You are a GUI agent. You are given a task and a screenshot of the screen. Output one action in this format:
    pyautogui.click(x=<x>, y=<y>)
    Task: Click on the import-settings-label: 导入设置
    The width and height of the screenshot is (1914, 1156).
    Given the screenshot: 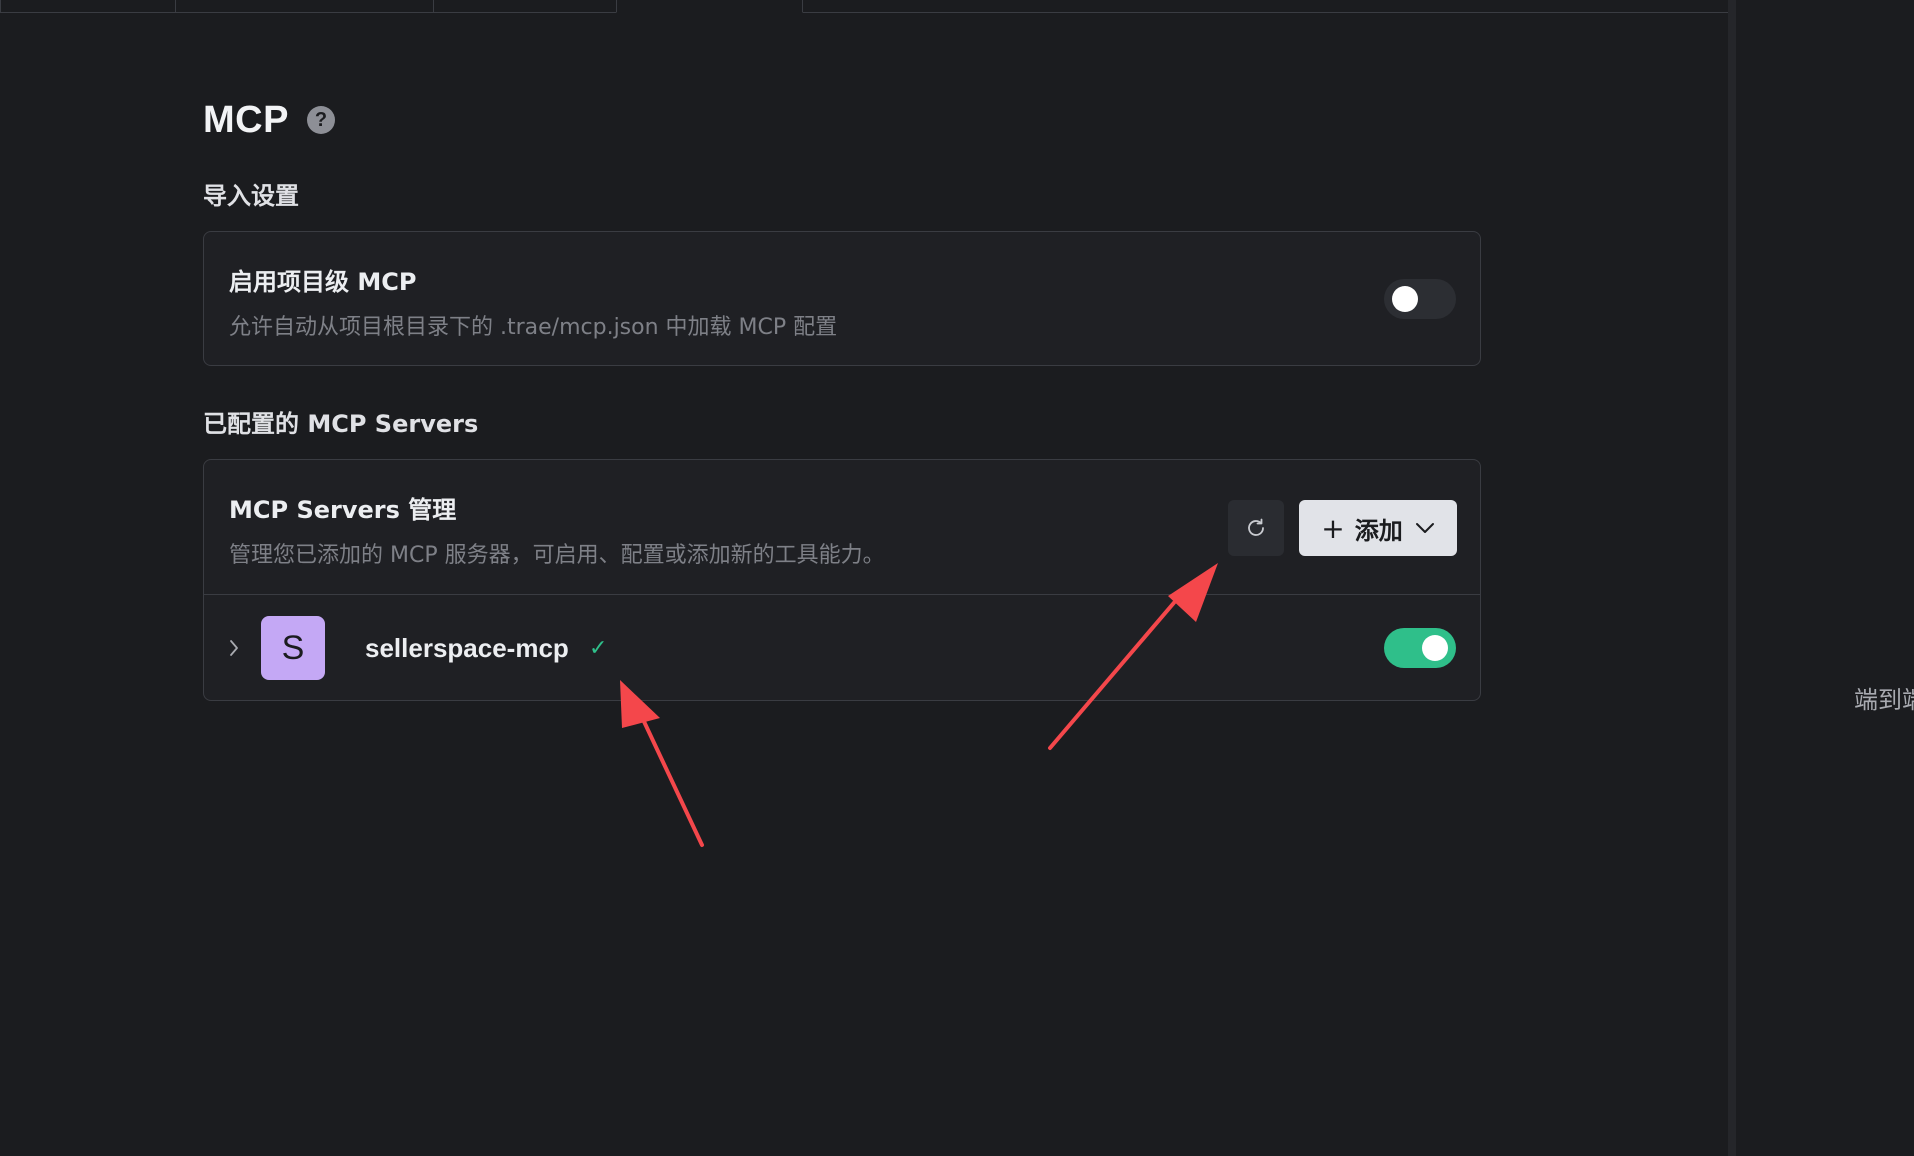 What is the action you would take?
    pyautogui.click(x=251, y=196)
    